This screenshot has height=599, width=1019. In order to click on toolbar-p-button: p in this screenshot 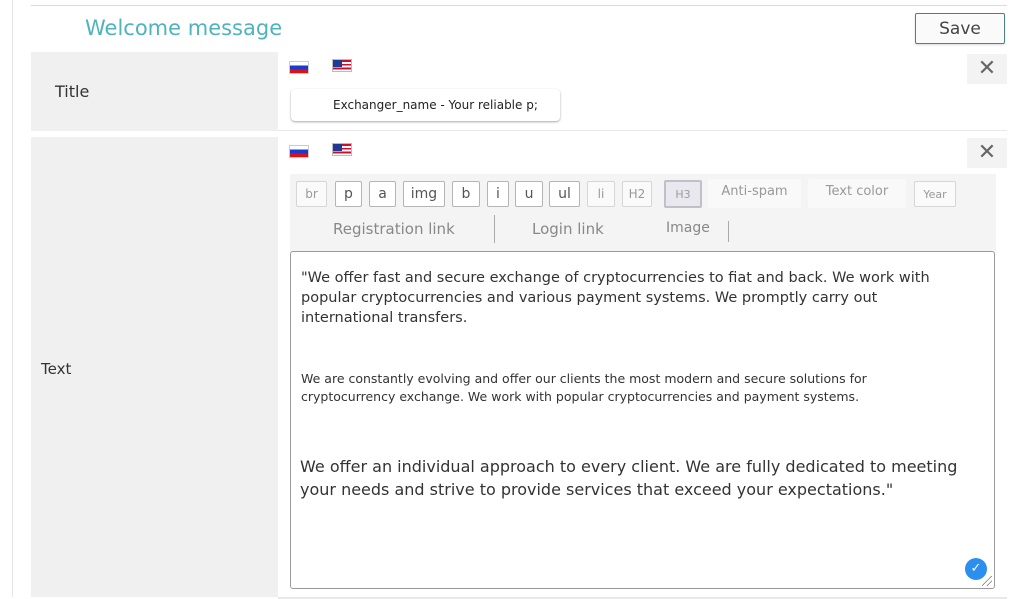, I will do `click(348, 194)`.